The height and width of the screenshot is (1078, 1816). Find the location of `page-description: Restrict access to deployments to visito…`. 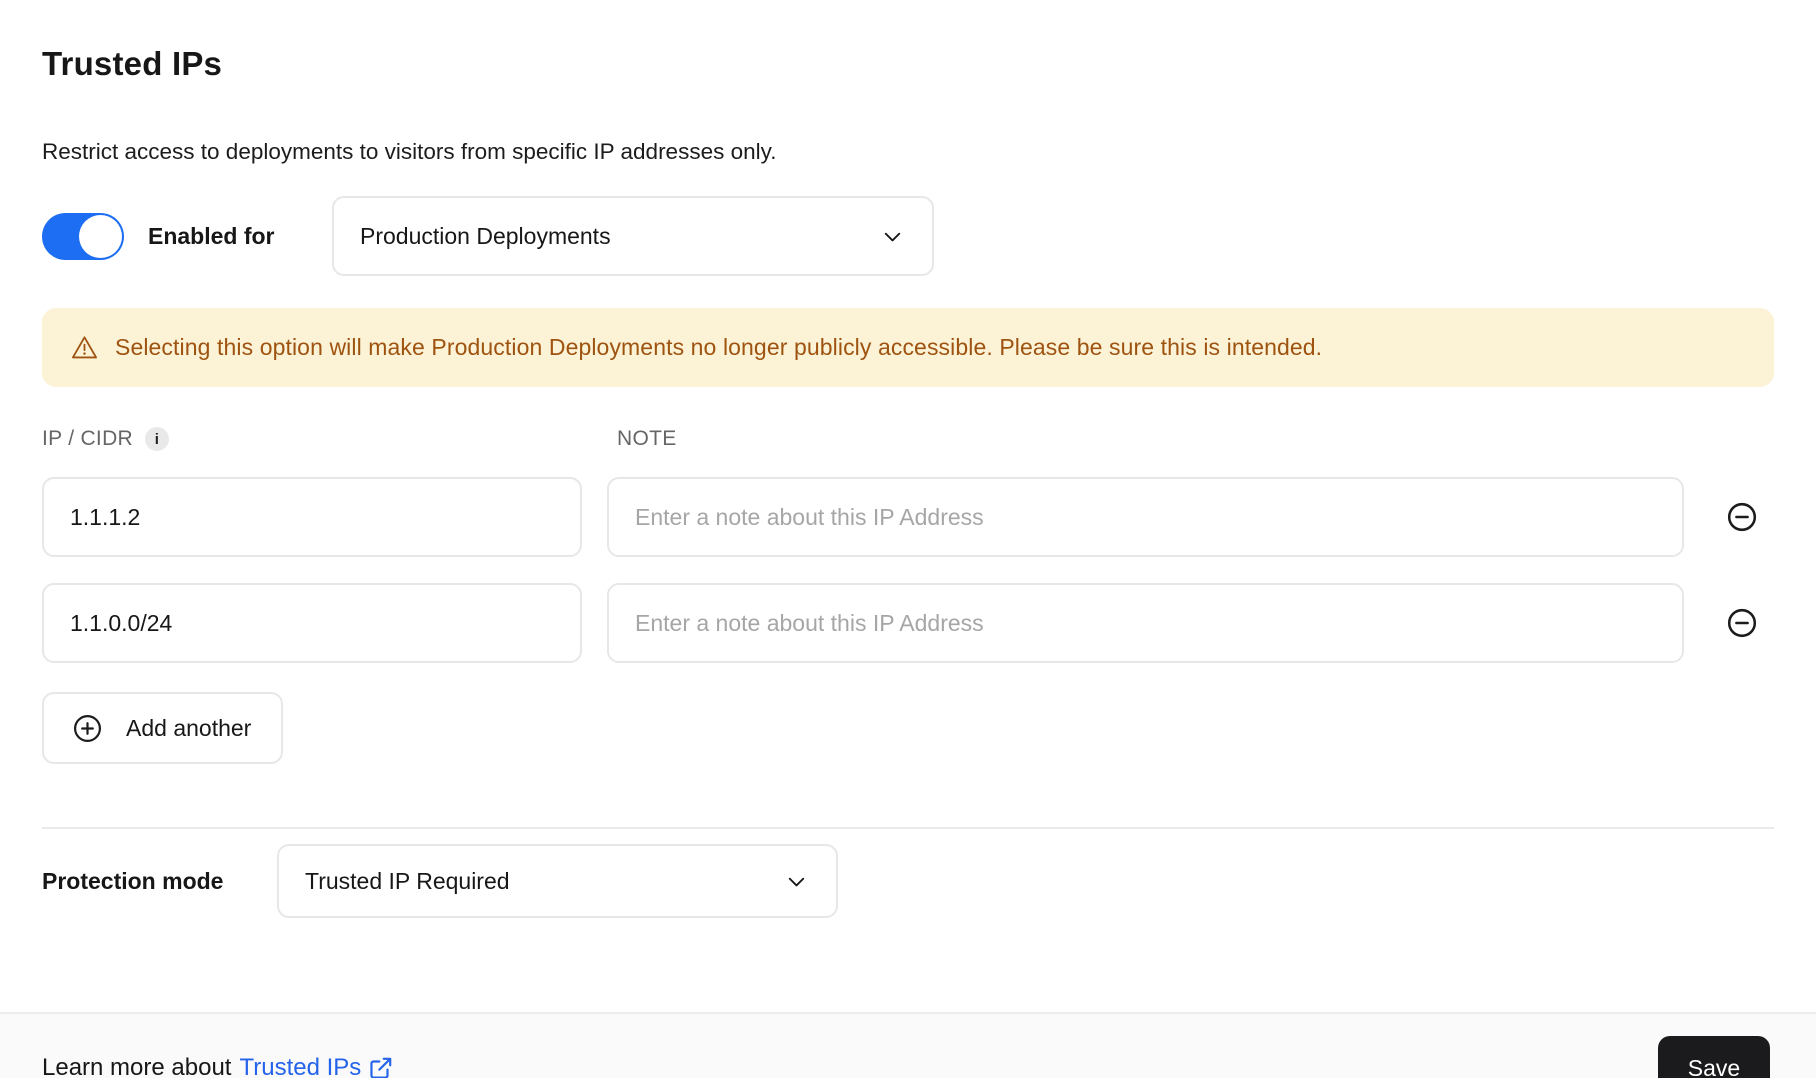

page-description: Restrict access to deployments to visito… is located at coordinates (409, 151).